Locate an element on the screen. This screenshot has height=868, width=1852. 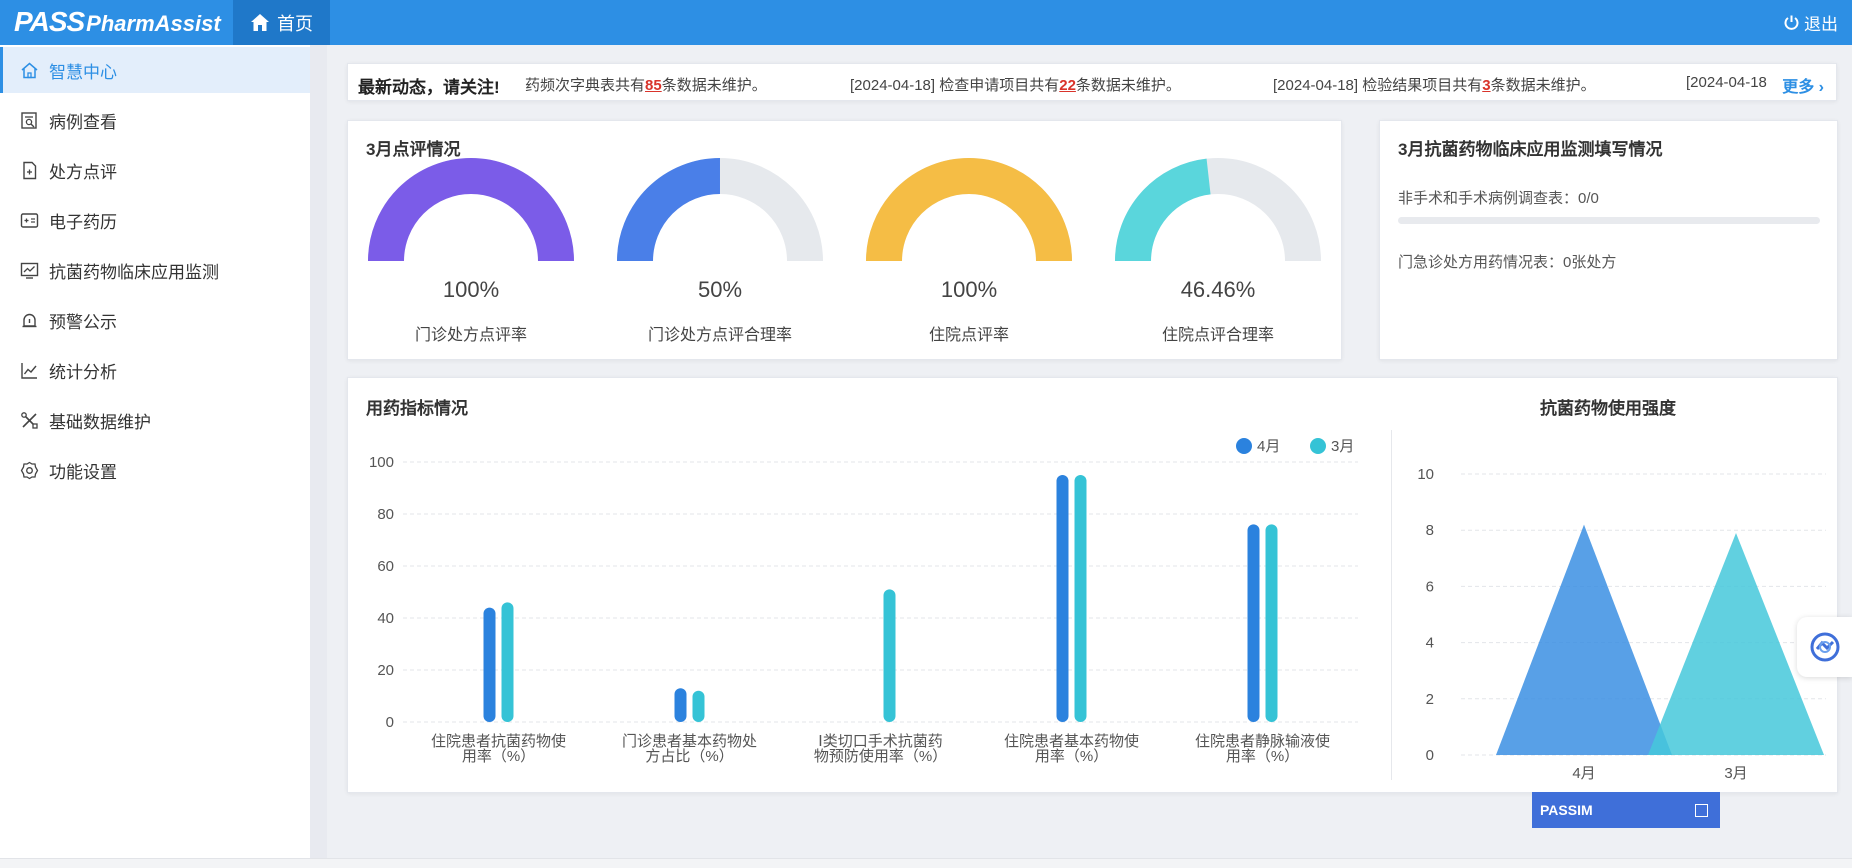
y-tick-label: 80 is located at coordinates (385, 514).